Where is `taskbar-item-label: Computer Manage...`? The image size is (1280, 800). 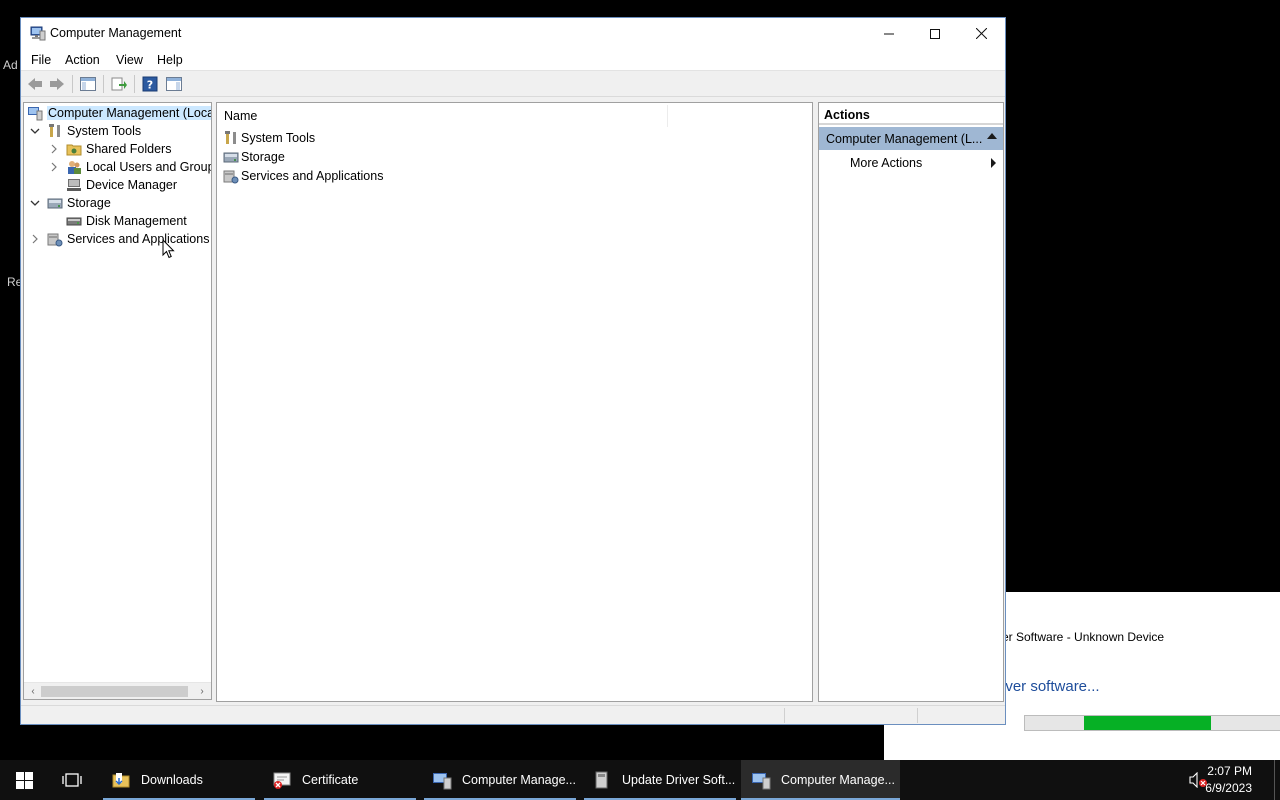
taskbar-item-label: Computer Manage... is located at coordinates (838, 780).